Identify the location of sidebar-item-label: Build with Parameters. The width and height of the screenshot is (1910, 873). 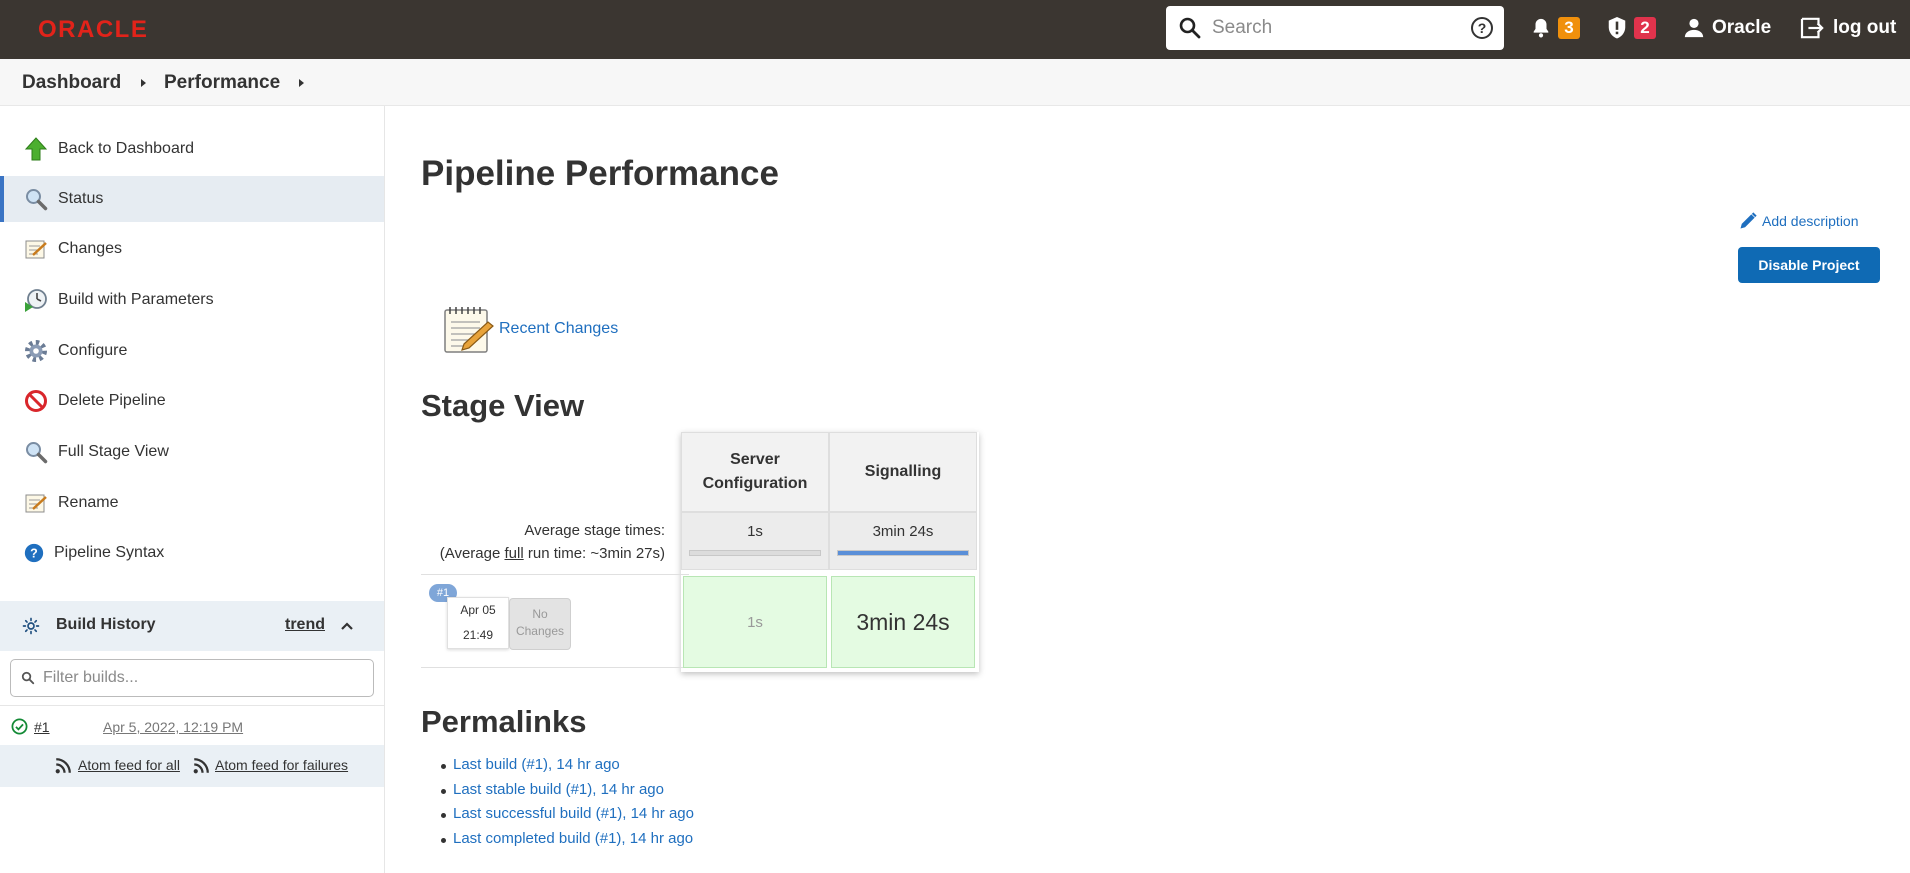
(136, 299).